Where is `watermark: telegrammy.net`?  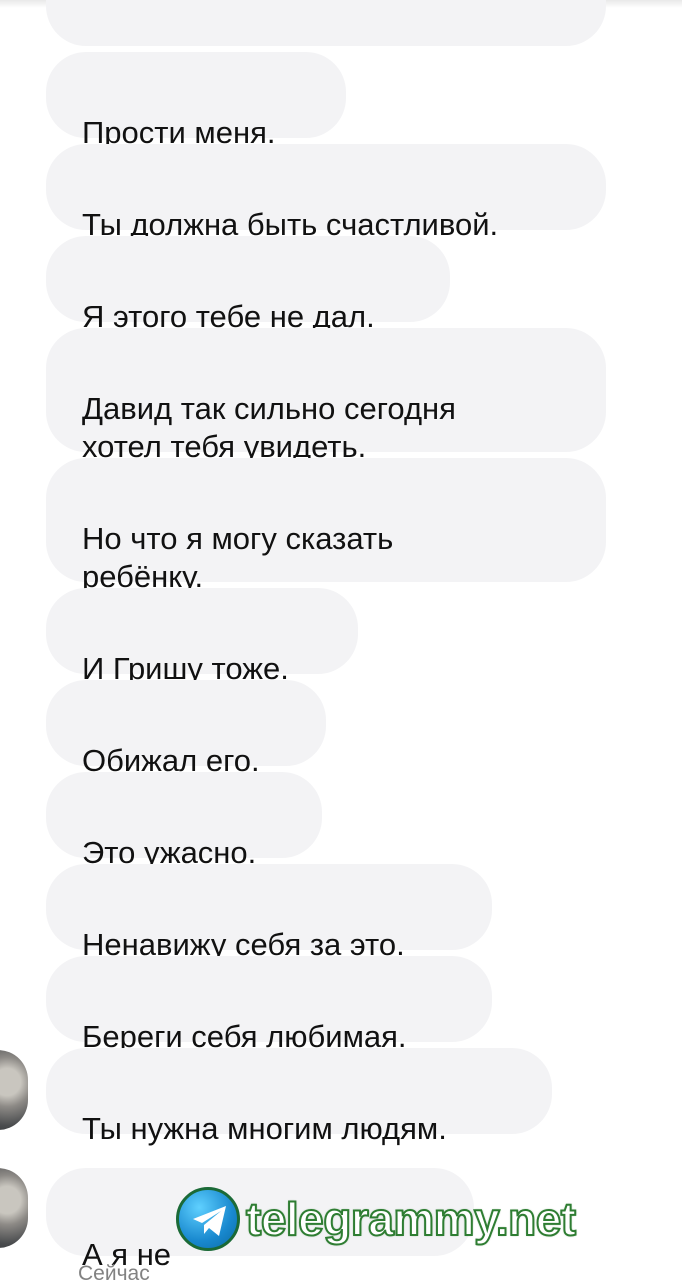
watermark: telegrammy.net is located at coordinates (421, 1219).